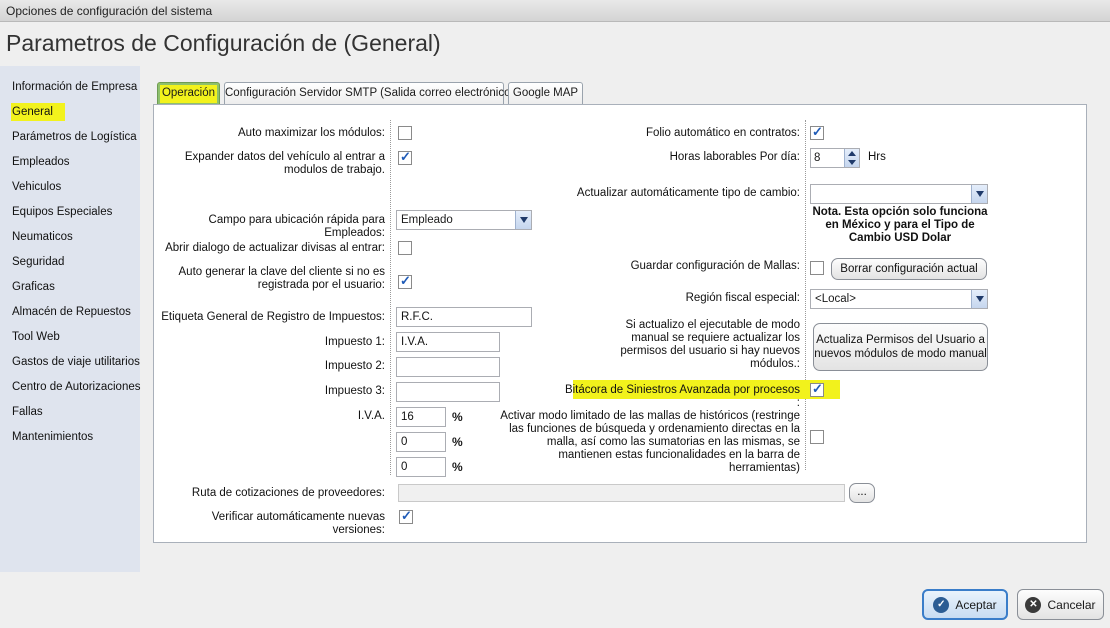  I want to click on auto-maximize-label: Auto maximizar los módulos:, so click(311, 133).